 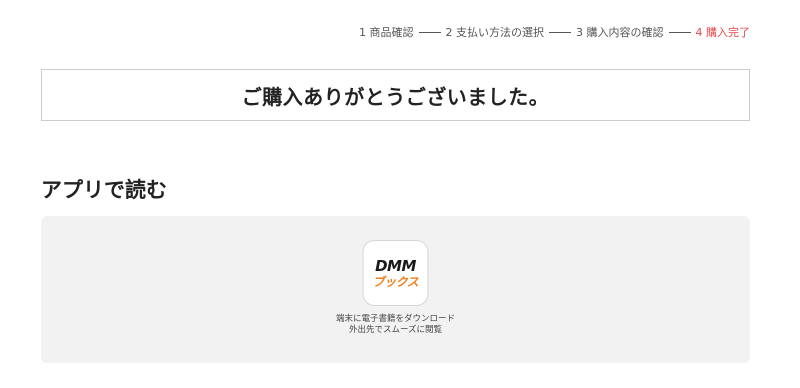 I want to click on step-product-confirm: 1 商品確認, so click(x=386, y=32).